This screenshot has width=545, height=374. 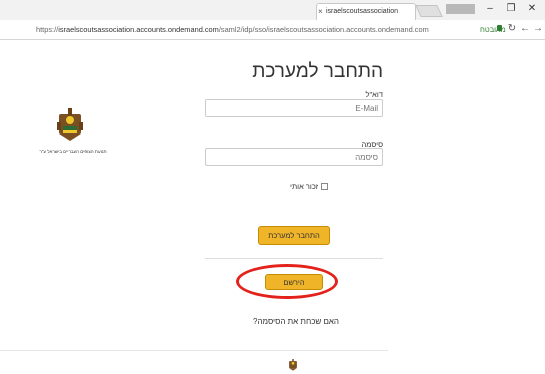 What do you see at coordinates (511, 9) in the screenshot?
I see `restore-icon: ❐` at bounding box center [511, 9].